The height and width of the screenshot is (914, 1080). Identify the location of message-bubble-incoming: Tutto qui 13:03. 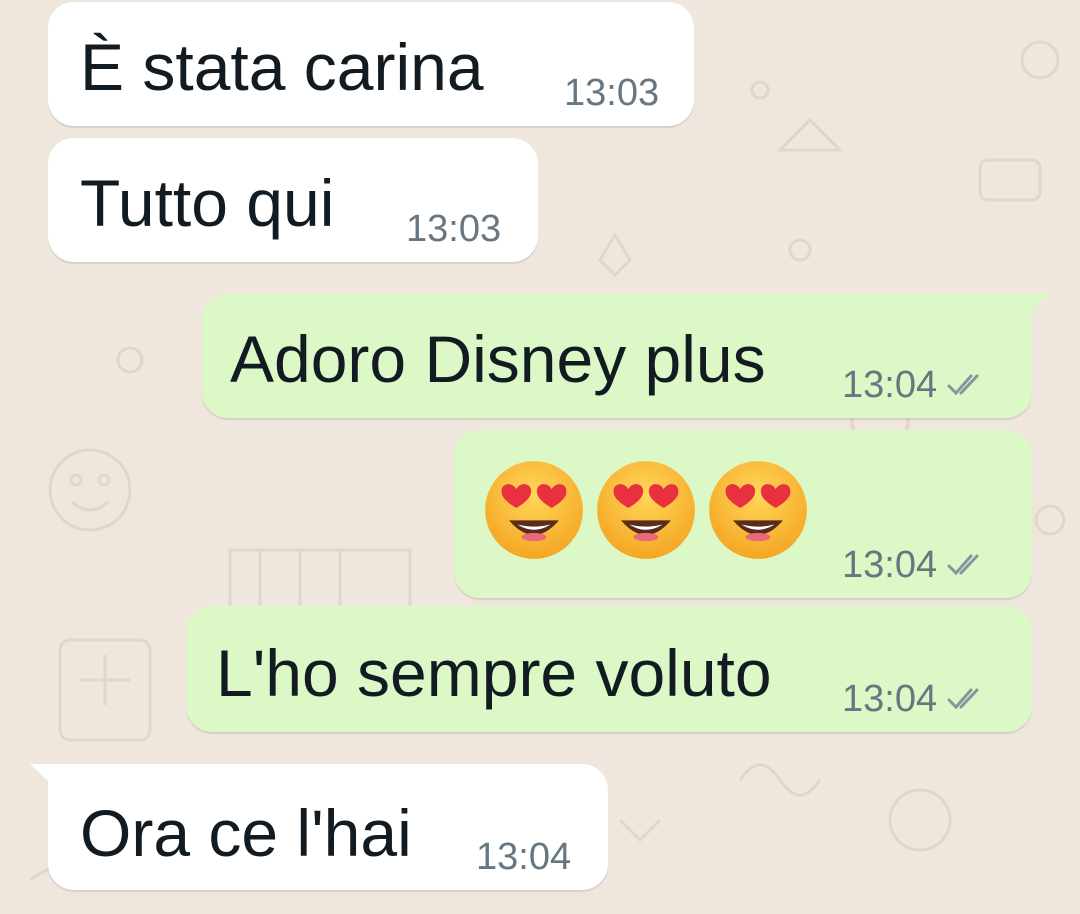
(293, 200).